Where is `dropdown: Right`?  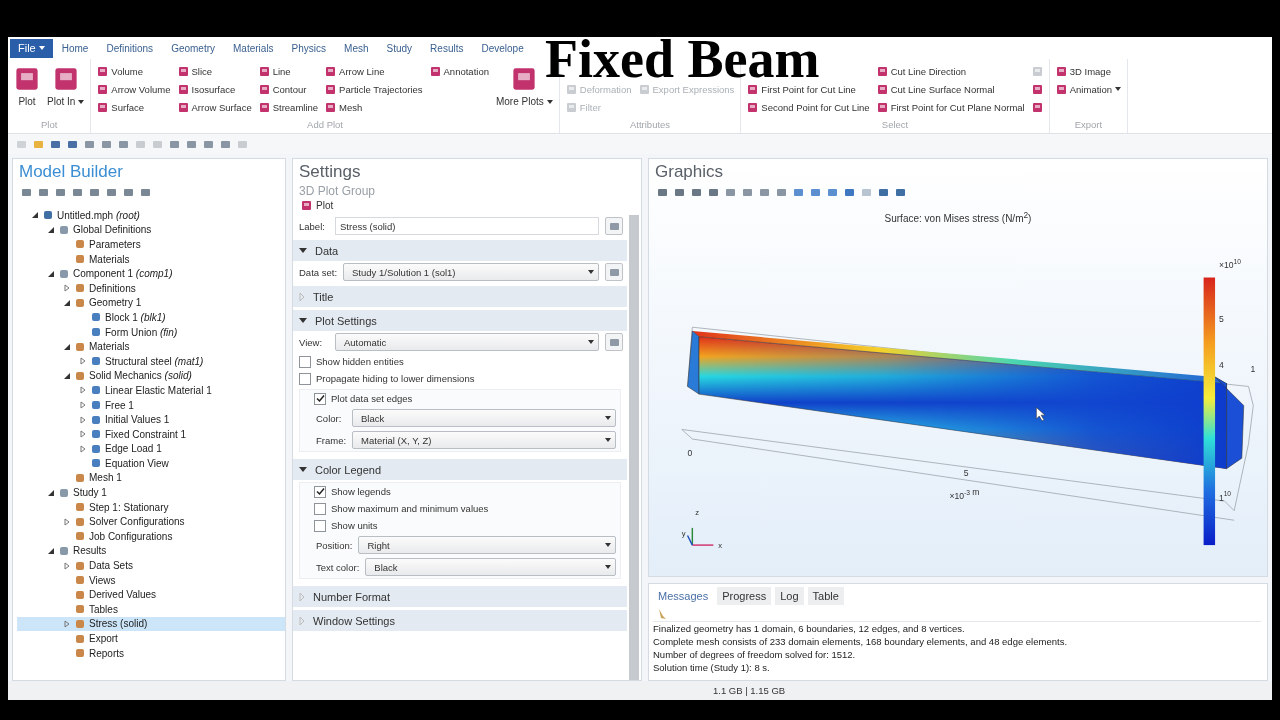 dropdown: Right is located at coordinates (487, 545).